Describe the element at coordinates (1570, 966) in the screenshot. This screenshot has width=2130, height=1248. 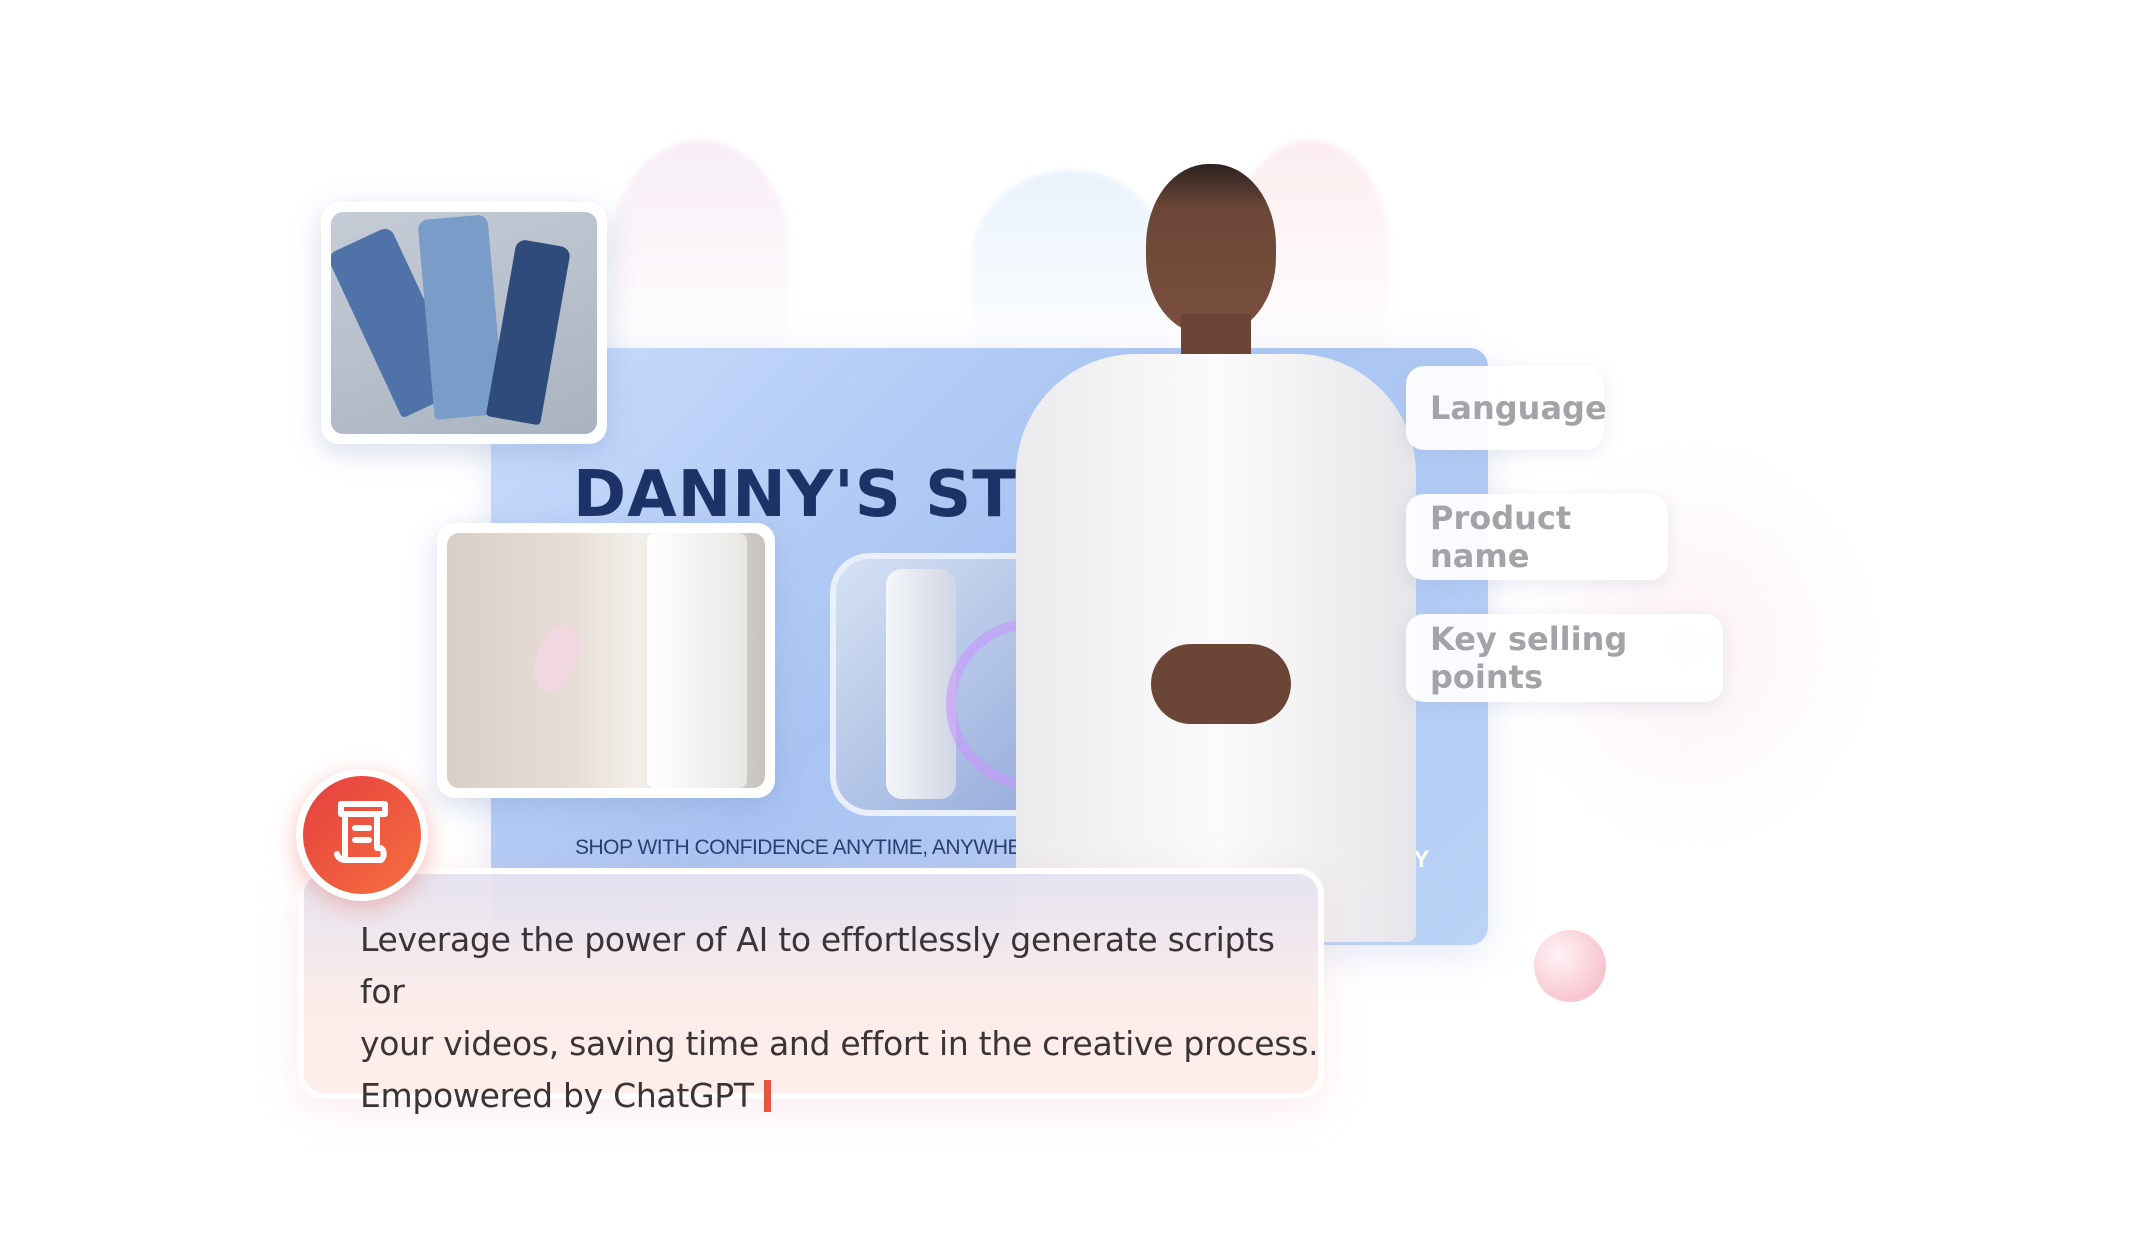
I see `decorative-sphere` at that location.